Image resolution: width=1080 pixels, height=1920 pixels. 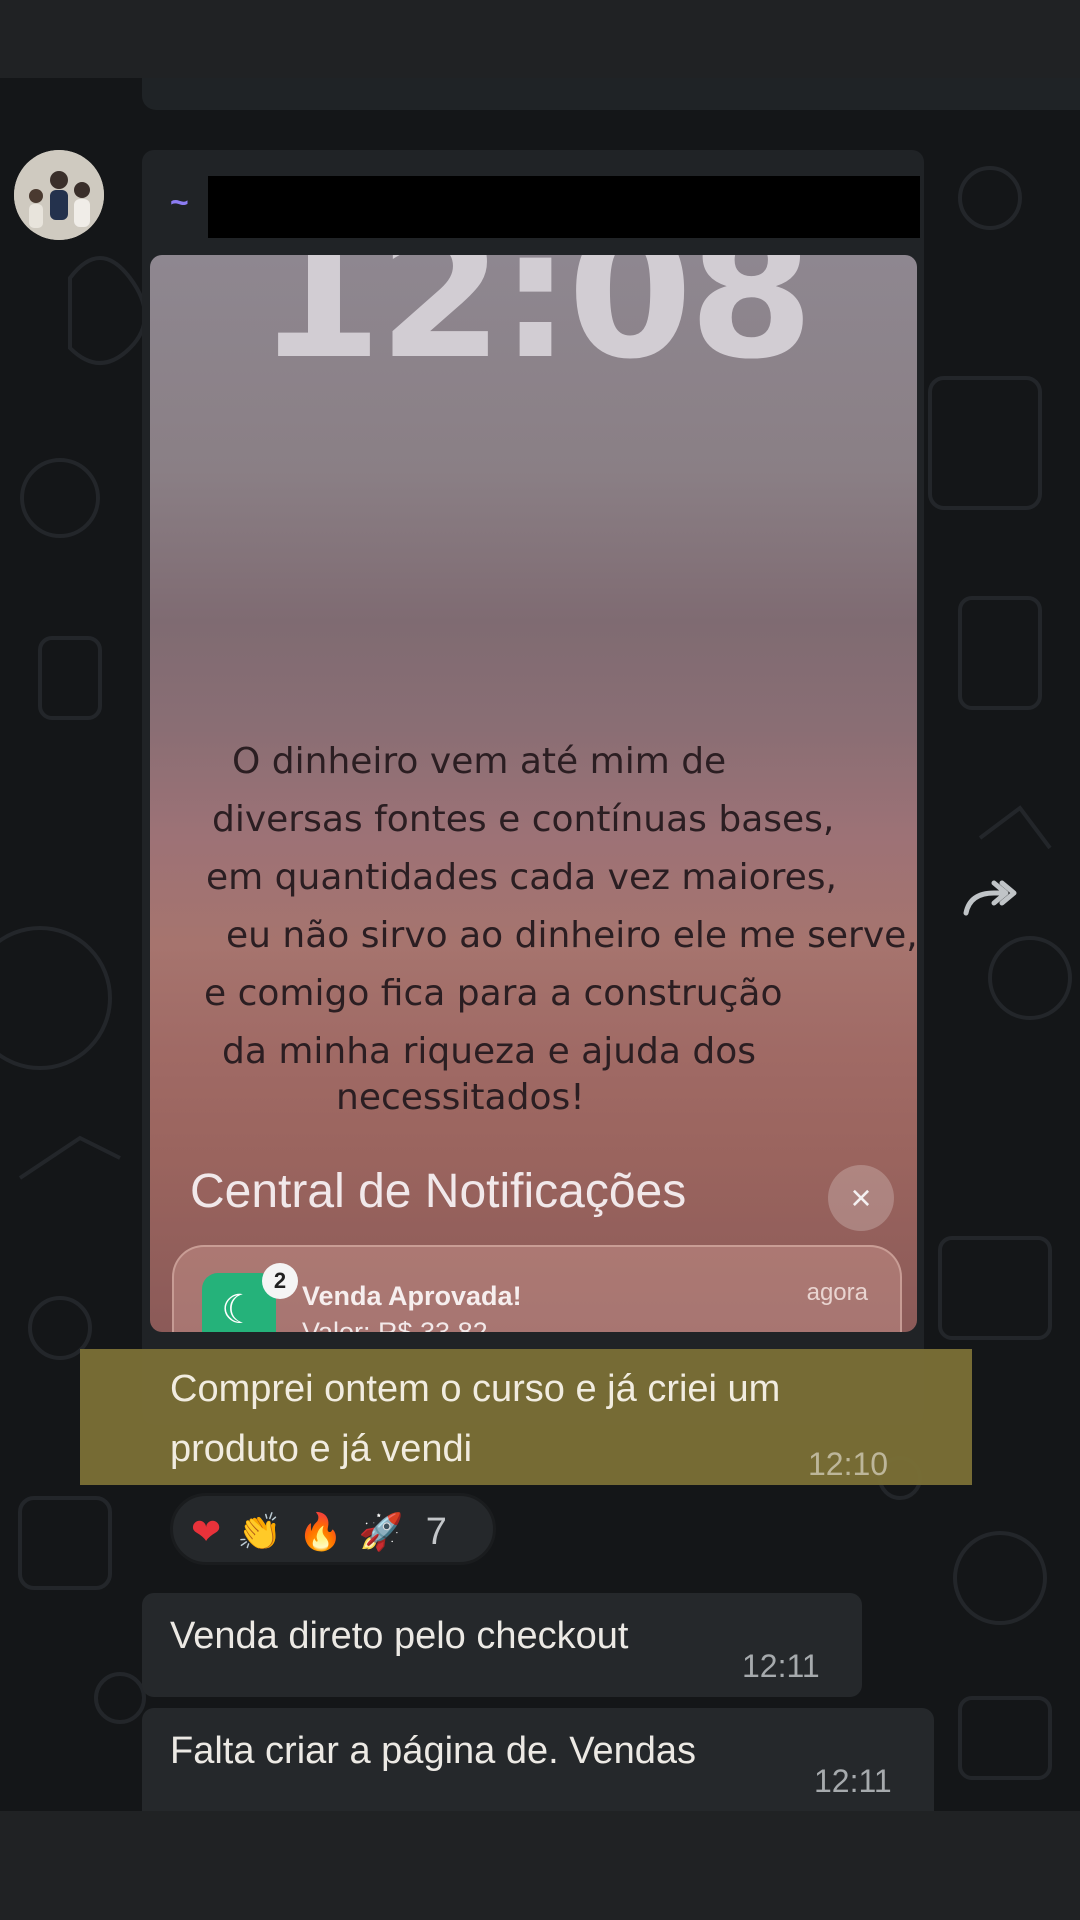 I want to click on reactions-bar: ❤ 👏 🔥 🚀 7, so click(x=333, y=1529).